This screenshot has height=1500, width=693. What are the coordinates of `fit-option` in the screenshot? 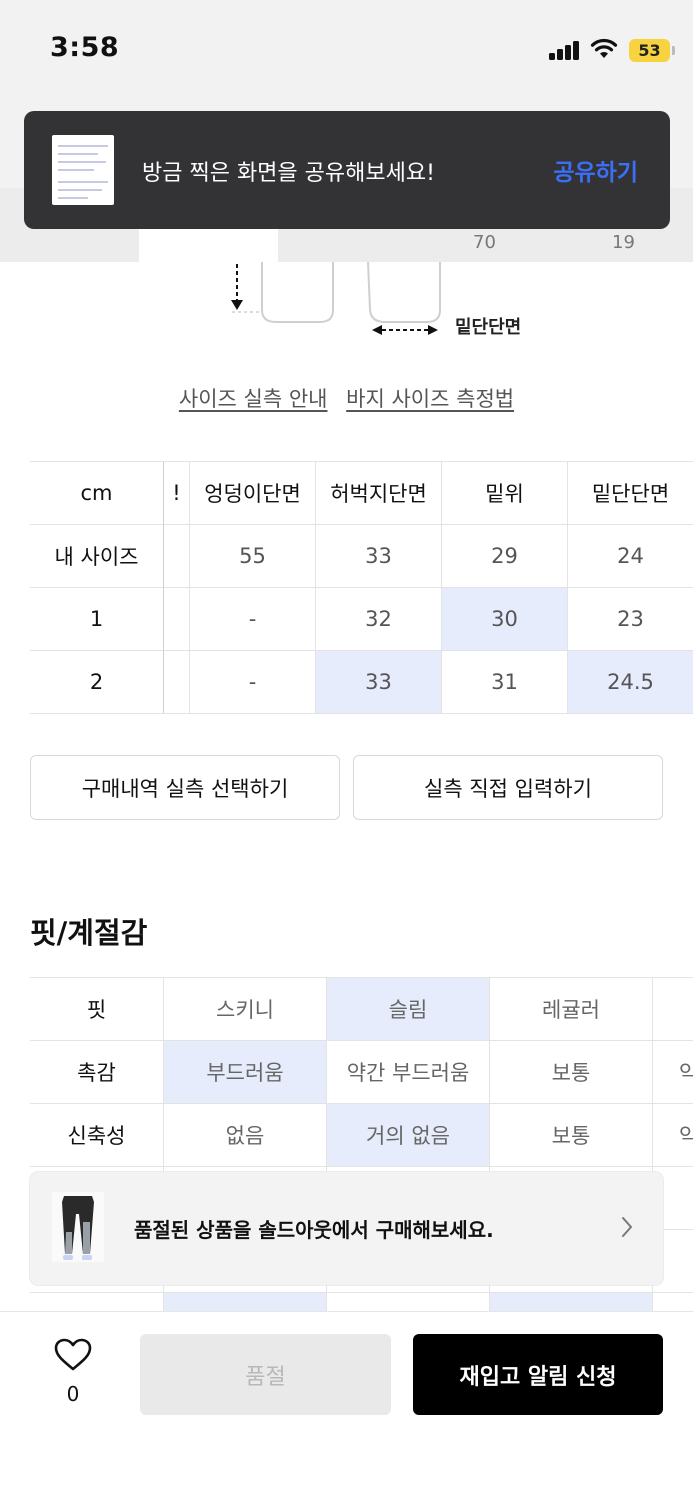 It's located at (673, 1008).